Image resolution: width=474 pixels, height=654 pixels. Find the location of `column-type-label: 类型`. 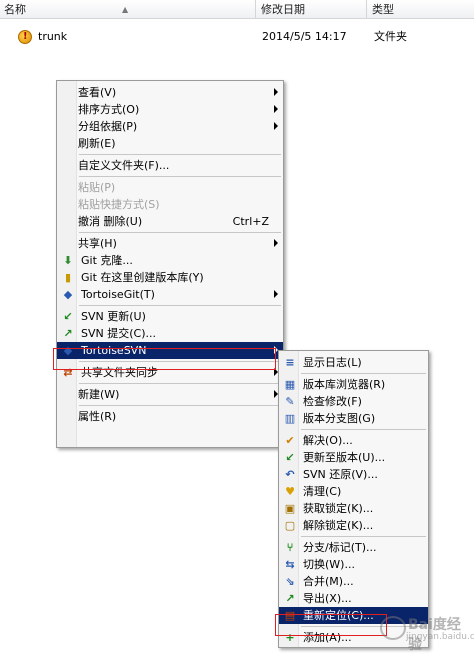

column-type-label: 类型 is located at coordinates (383, 9).